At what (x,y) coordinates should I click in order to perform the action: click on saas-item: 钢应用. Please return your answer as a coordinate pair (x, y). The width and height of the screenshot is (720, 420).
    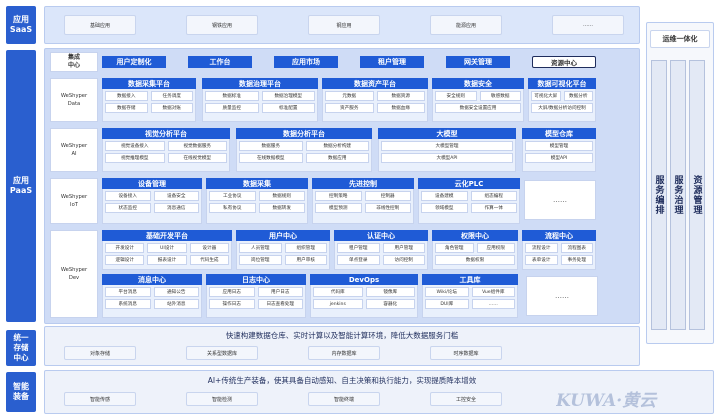
    Looking at the image, I should click on (344, 25).